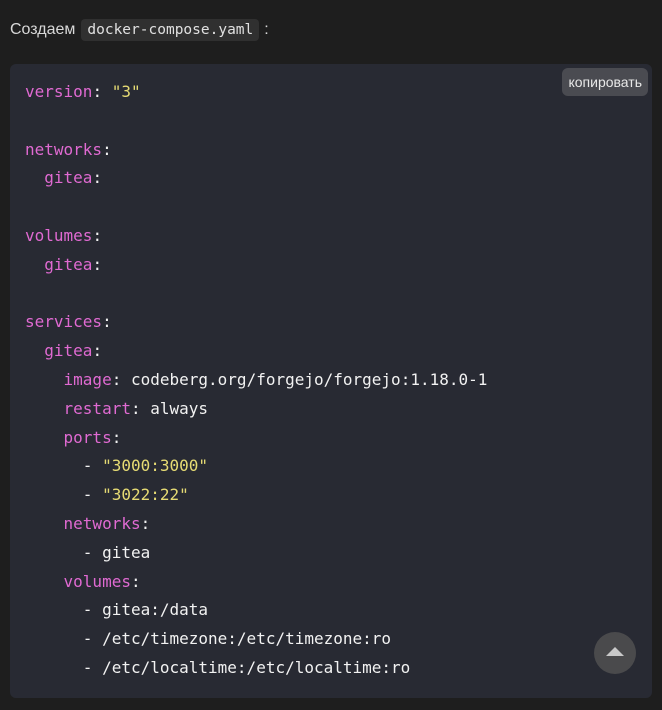  What do you see at coordinates (247, 639) in the screenshot?
I see `yaml-text: /etc/timezone:/etc/timezone:ro` at bounding box center [247, 639].